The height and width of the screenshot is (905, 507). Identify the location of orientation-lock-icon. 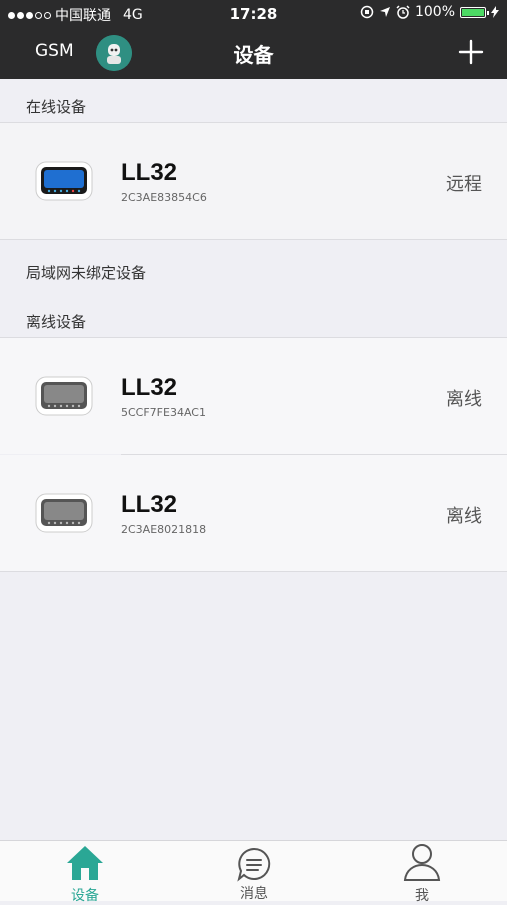
(367, 12).